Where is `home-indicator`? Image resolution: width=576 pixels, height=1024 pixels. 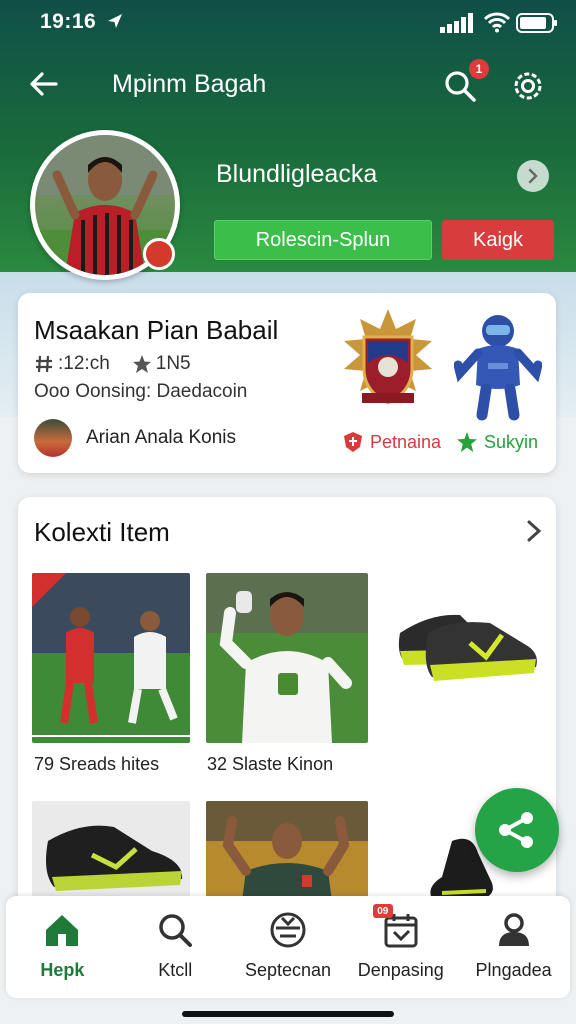 home-indicator is located at coordinates (288, 1014).